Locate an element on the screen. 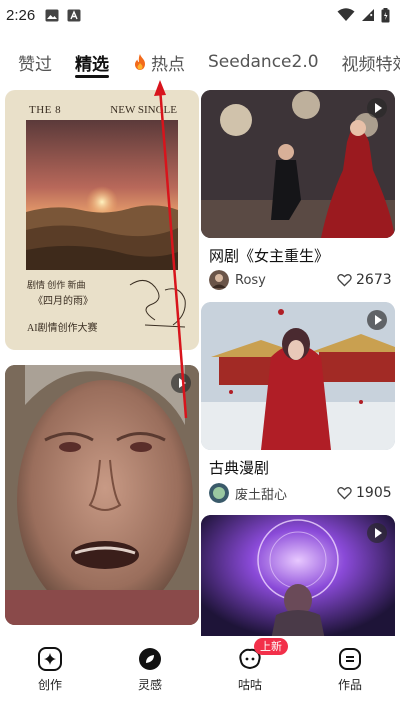 Image resolution: width=400 pixels, height=711 pixels. palace-card-image is located at coordinates (298, 376).